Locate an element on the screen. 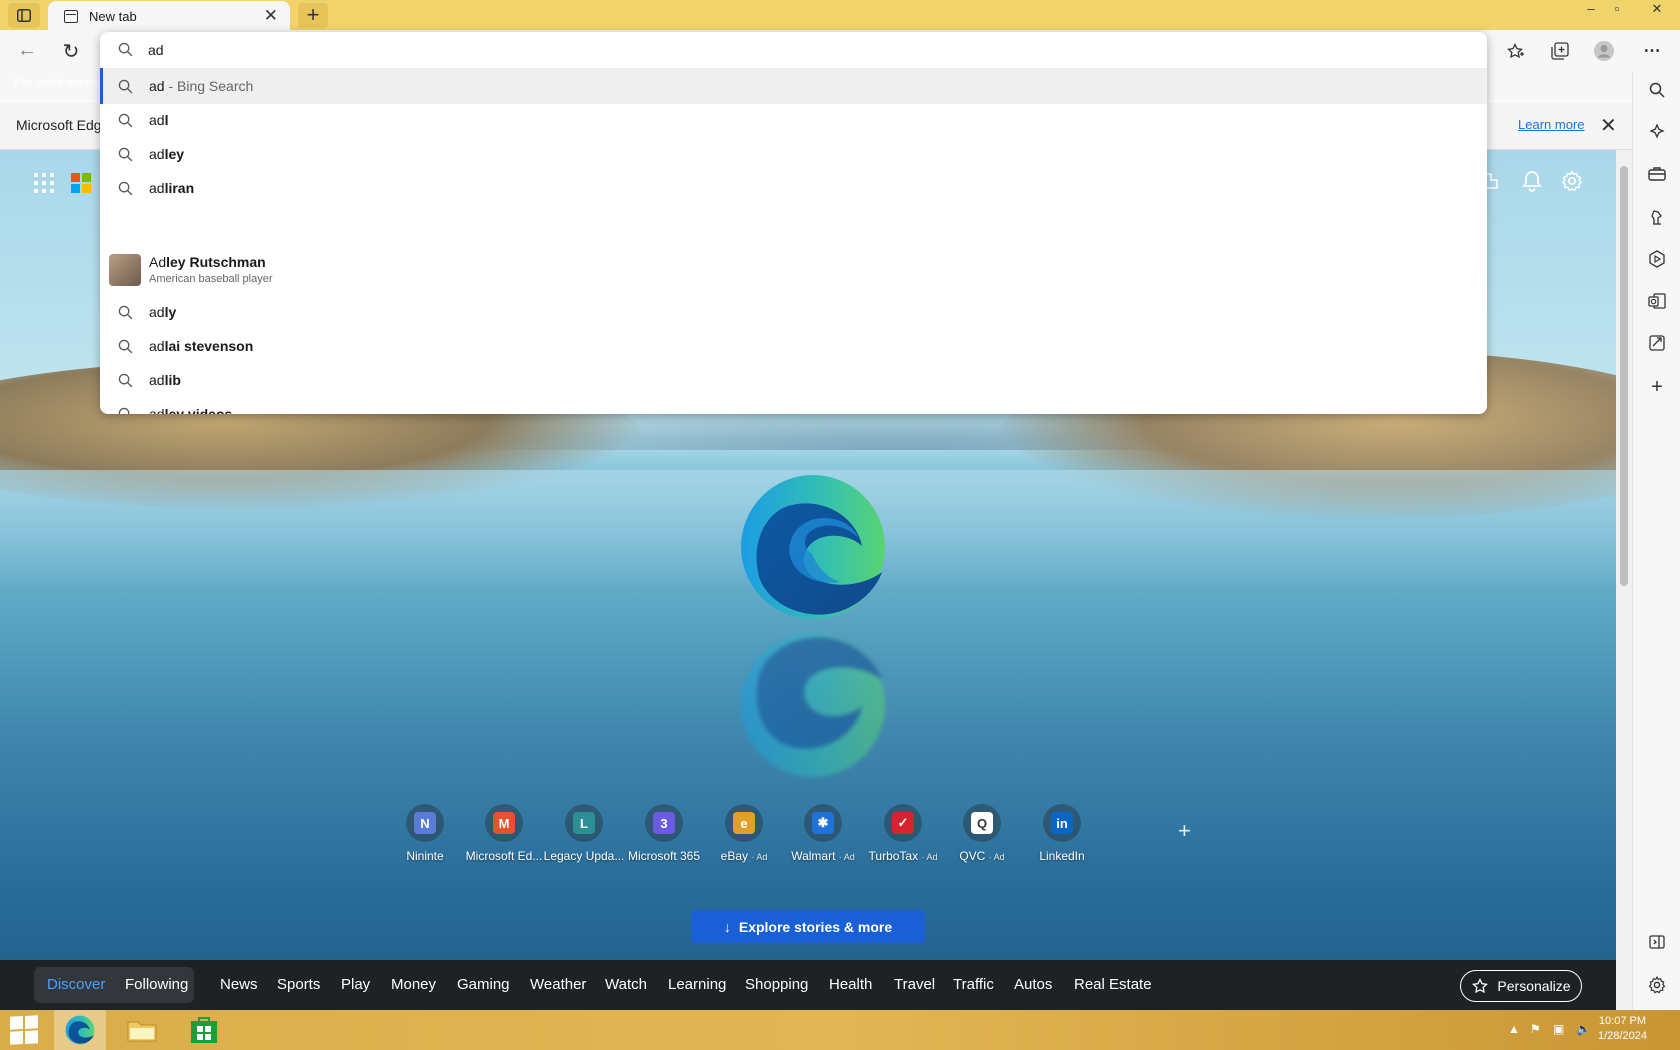 Image resolution: width=1680 pixels, height=1050 pixels. quick-link-tile: 3 Microsoft 365 is located at coordinates (664, 833).